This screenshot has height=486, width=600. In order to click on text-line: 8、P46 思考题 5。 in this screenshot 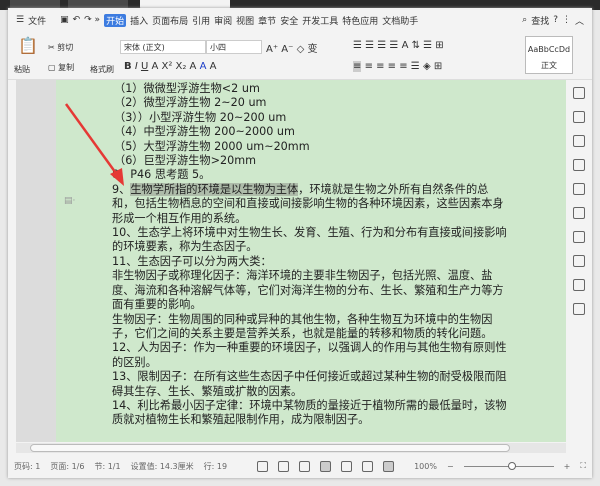, I will do `click(161, 175)`.